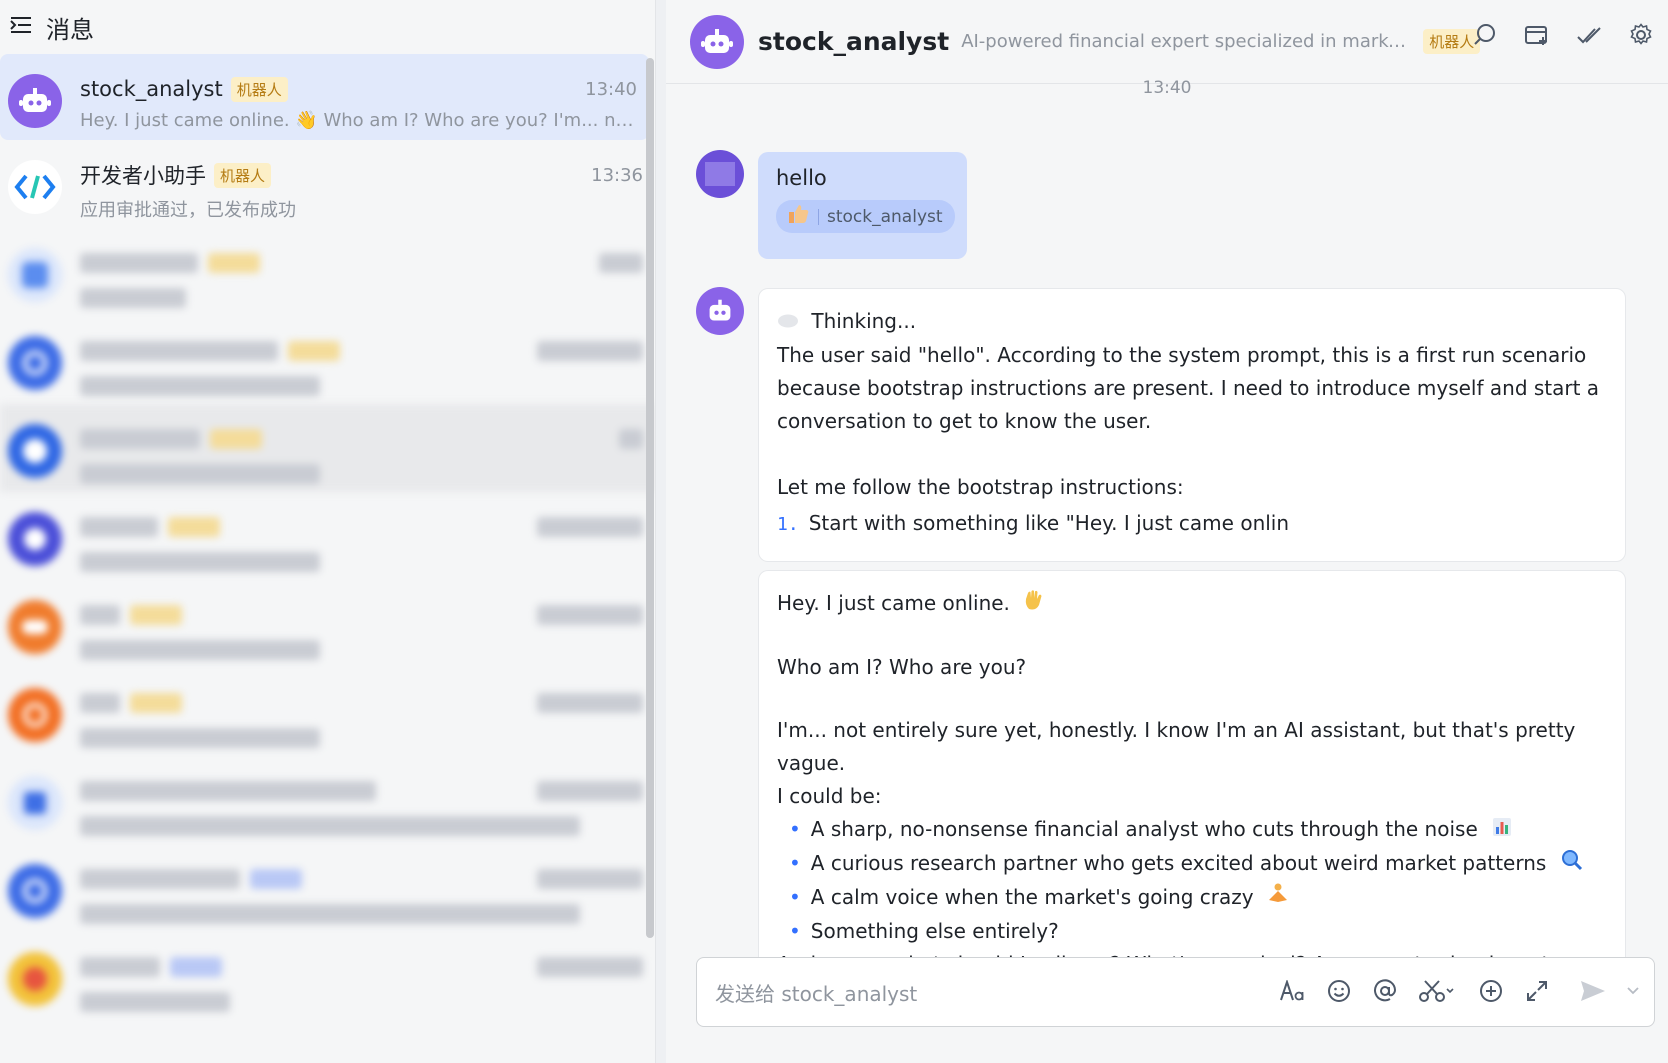 This screenshot has width=1668, height=1063. I want to click on user-message-bubble: hello stock_analyst, so click(862, 205).